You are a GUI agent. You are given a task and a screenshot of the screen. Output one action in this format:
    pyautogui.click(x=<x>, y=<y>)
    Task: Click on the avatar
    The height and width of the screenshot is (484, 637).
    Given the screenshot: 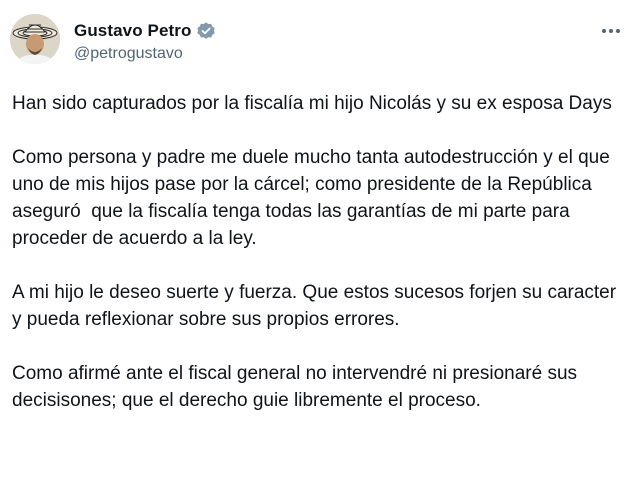 What is the action you would take?
    pyautogui.click(x=35, y=39)
    